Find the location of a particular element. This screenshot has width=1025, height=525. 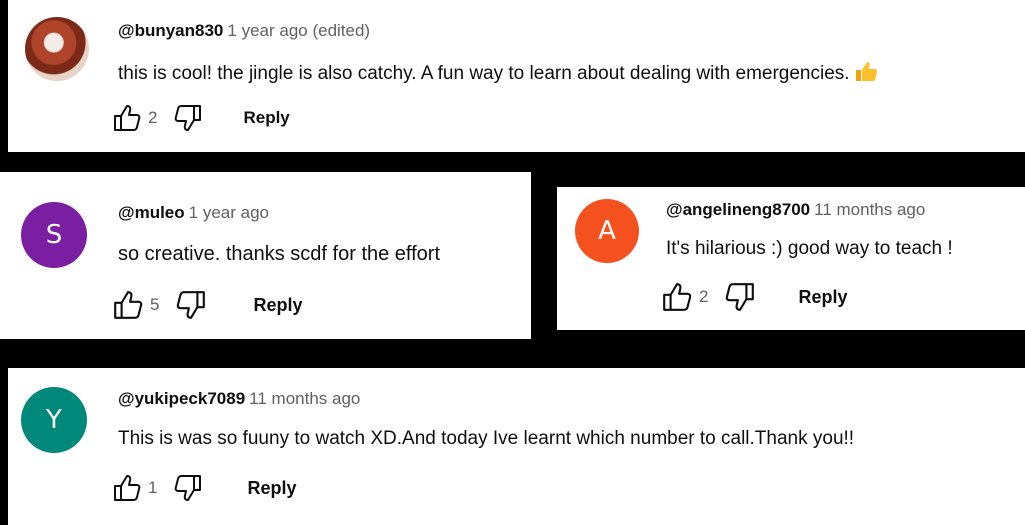

comment-header: @muleo 1 year ago is located at coordinates (193, 213).